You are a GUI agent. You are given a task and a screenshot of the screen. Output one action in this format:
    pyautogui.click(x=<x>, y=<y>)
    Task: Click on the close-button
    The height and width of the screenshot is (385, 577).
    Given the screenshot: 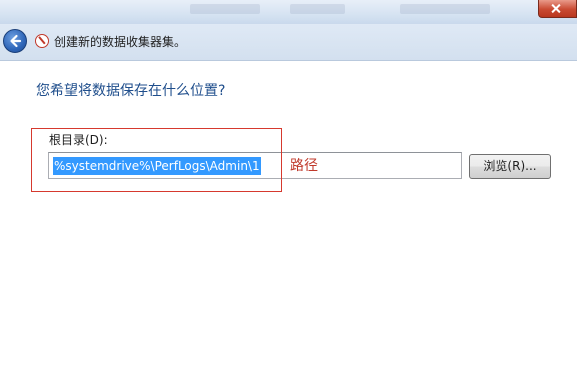 What is the action you would take?
    pyautogui.click(x=557, y=9)
    